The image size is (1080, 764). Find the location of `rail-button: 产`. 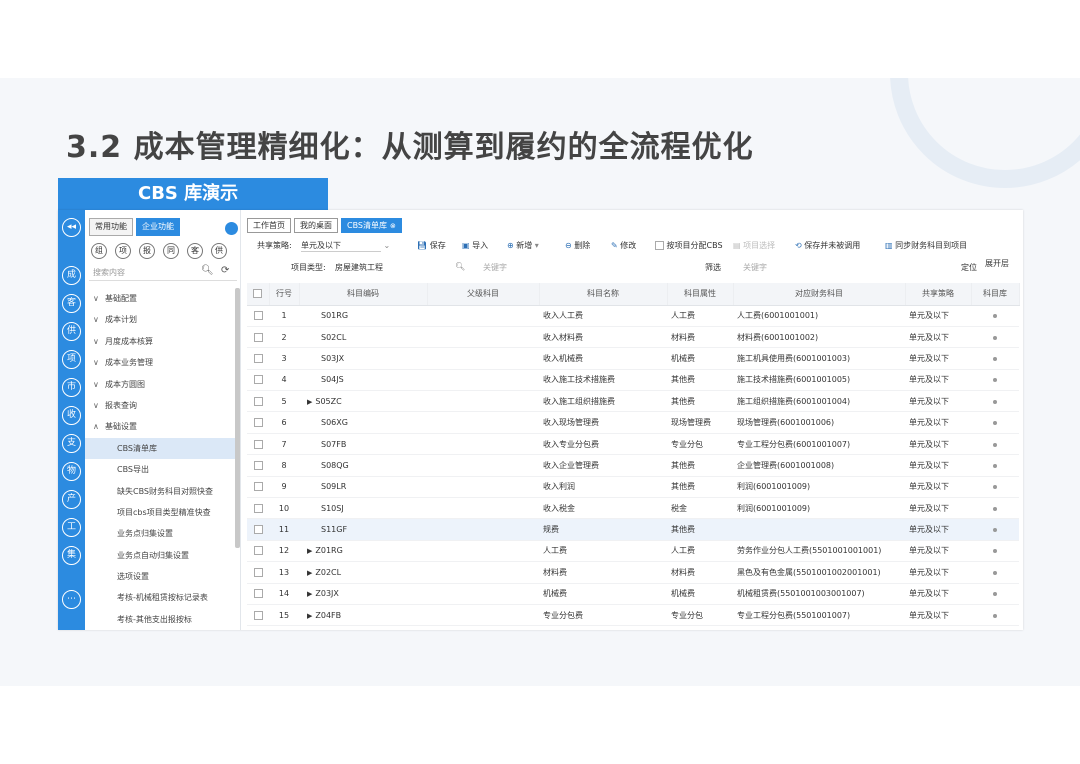

rail-button: 产 is located at coordinates (71, 499).